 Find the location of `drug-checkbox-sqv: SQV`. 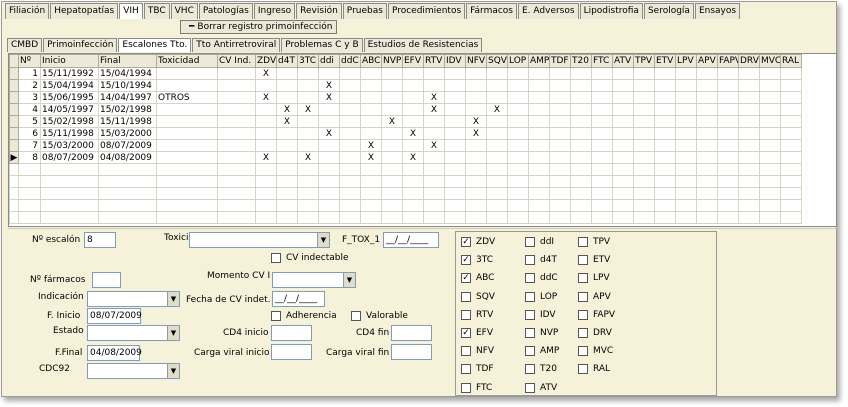

drug-checkbox-sqv: SQV is located at coordinates (478, 296).